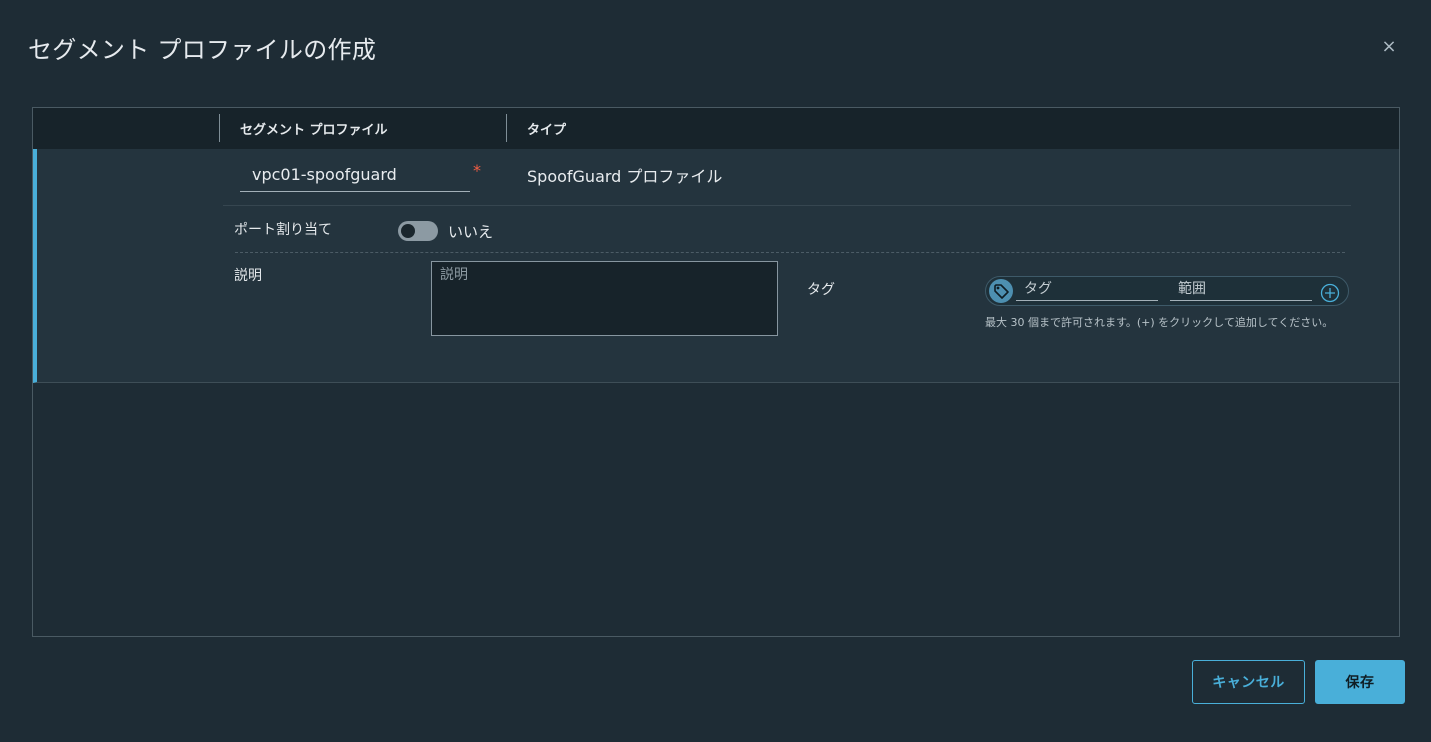 The image size is (1431, 742). What do you see at coordinates (1001, 291) in the screenshot?
I see `tag-icon` at bounding box center [1001, 291].